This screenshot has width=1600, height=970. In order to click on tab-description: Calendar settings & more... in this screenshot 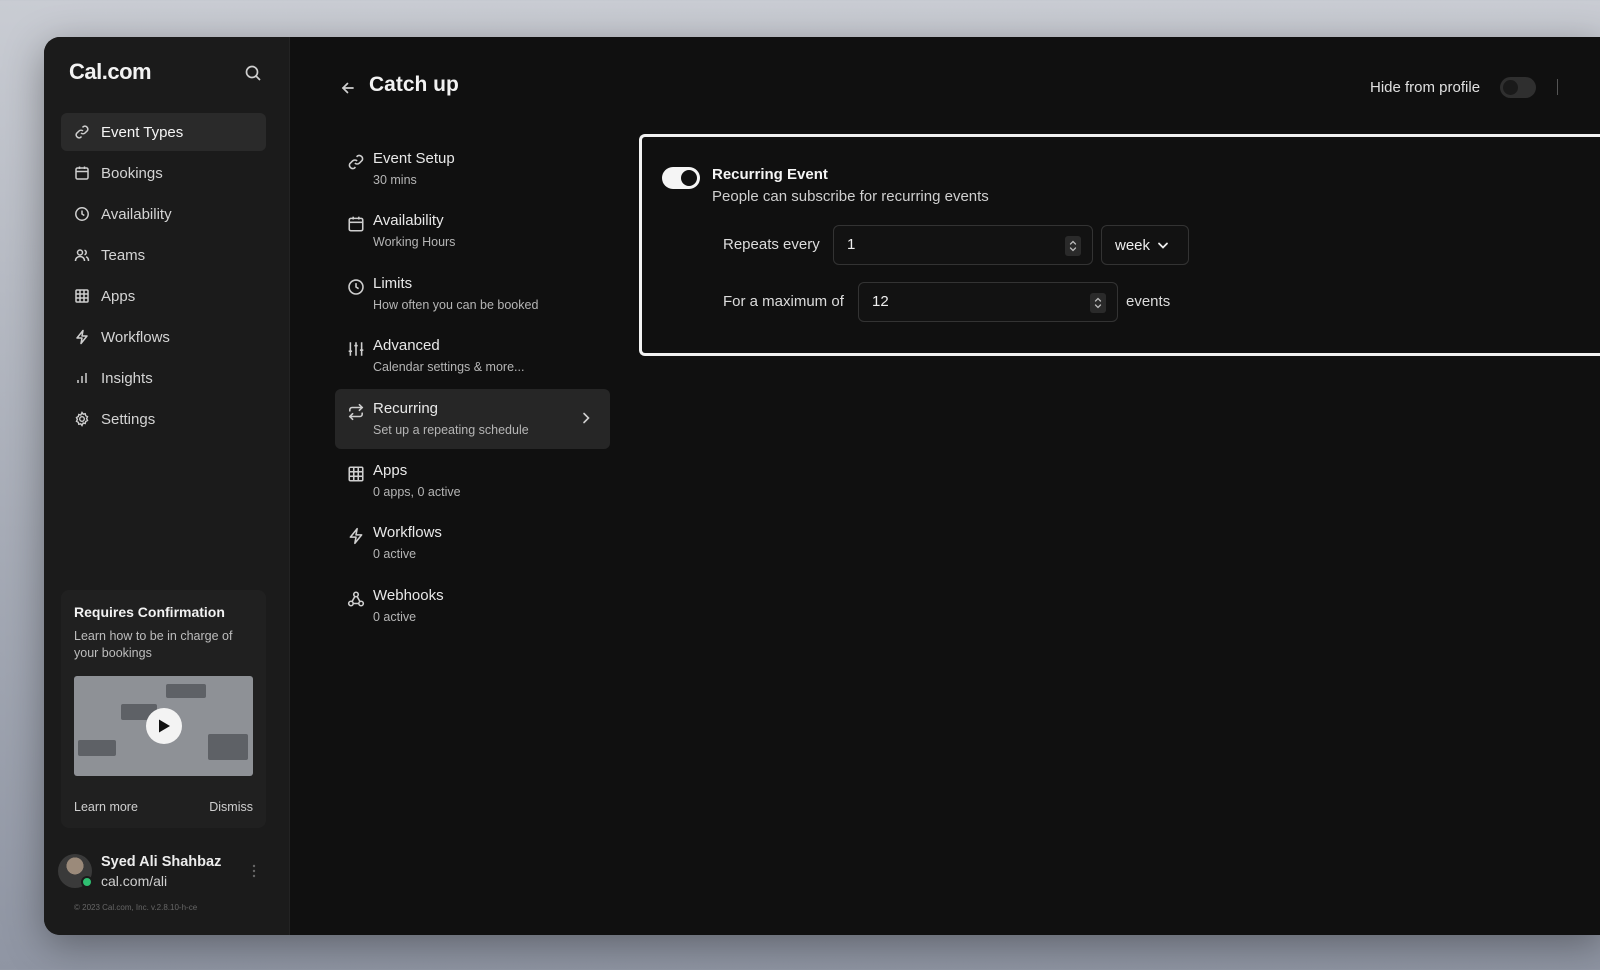, I will do `click(449, 367)`.